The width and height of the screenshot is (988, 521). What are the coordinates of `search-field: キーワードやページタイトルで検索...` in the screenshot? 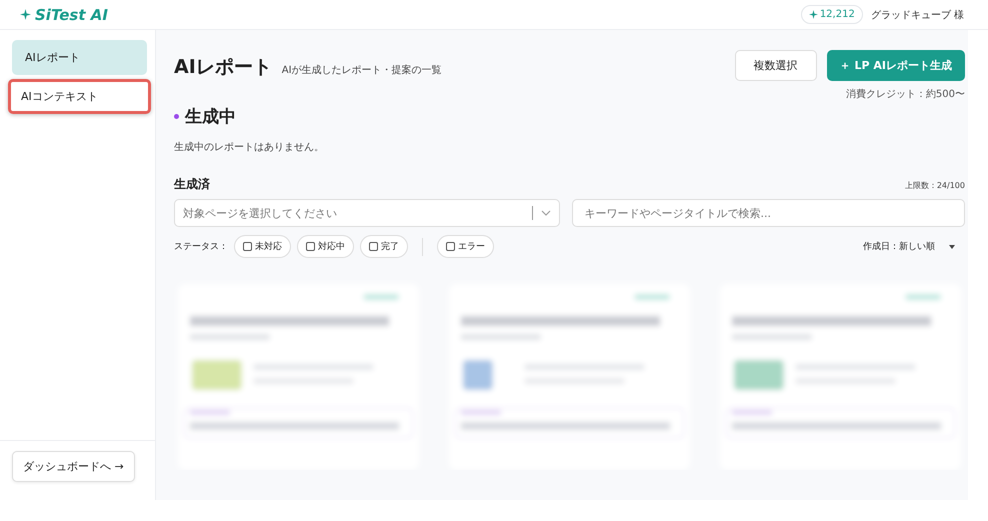 It's located at (768, 213).